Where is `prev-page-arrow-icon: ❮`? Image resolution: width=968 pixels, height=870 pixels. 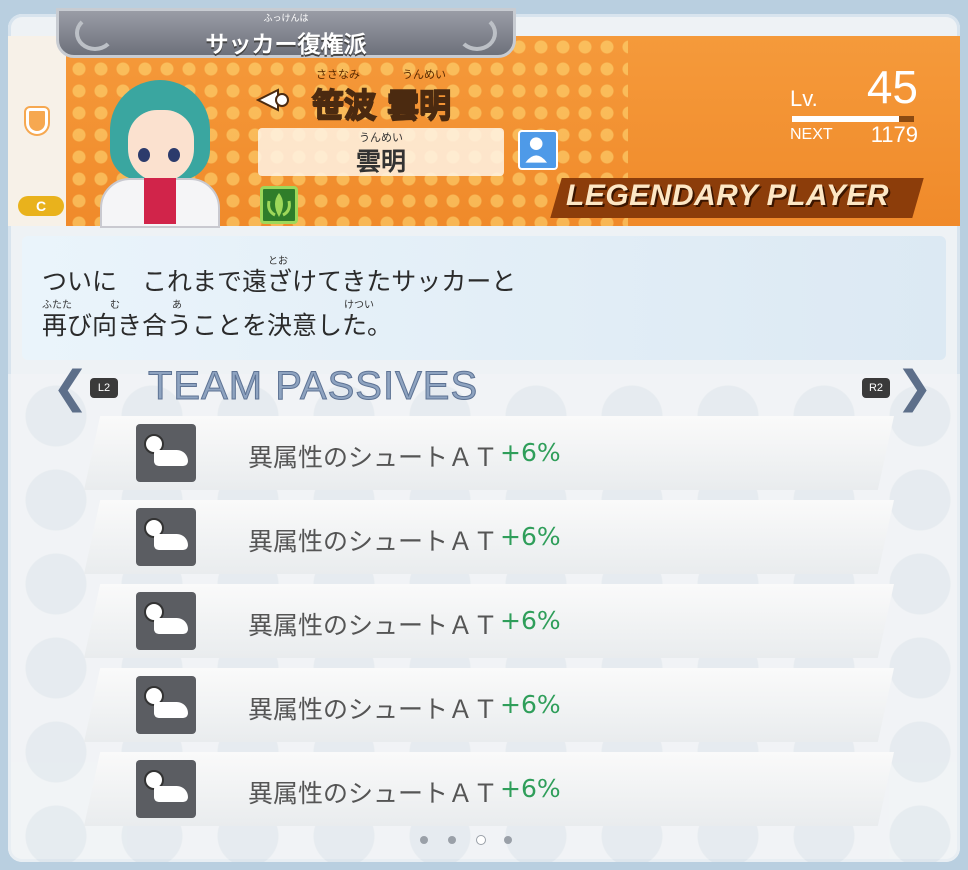 prev-page-arrow-icon: ❮ is located at coordinates (70, 388).